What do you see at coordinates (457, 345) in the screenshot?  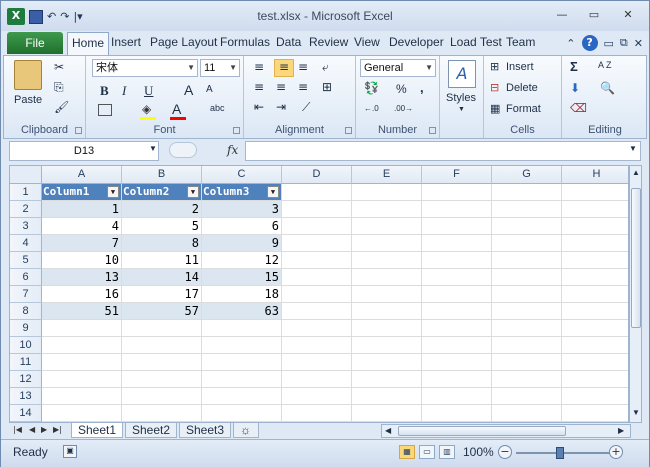 I see `cell-f10` at bounding box center [457, 345].